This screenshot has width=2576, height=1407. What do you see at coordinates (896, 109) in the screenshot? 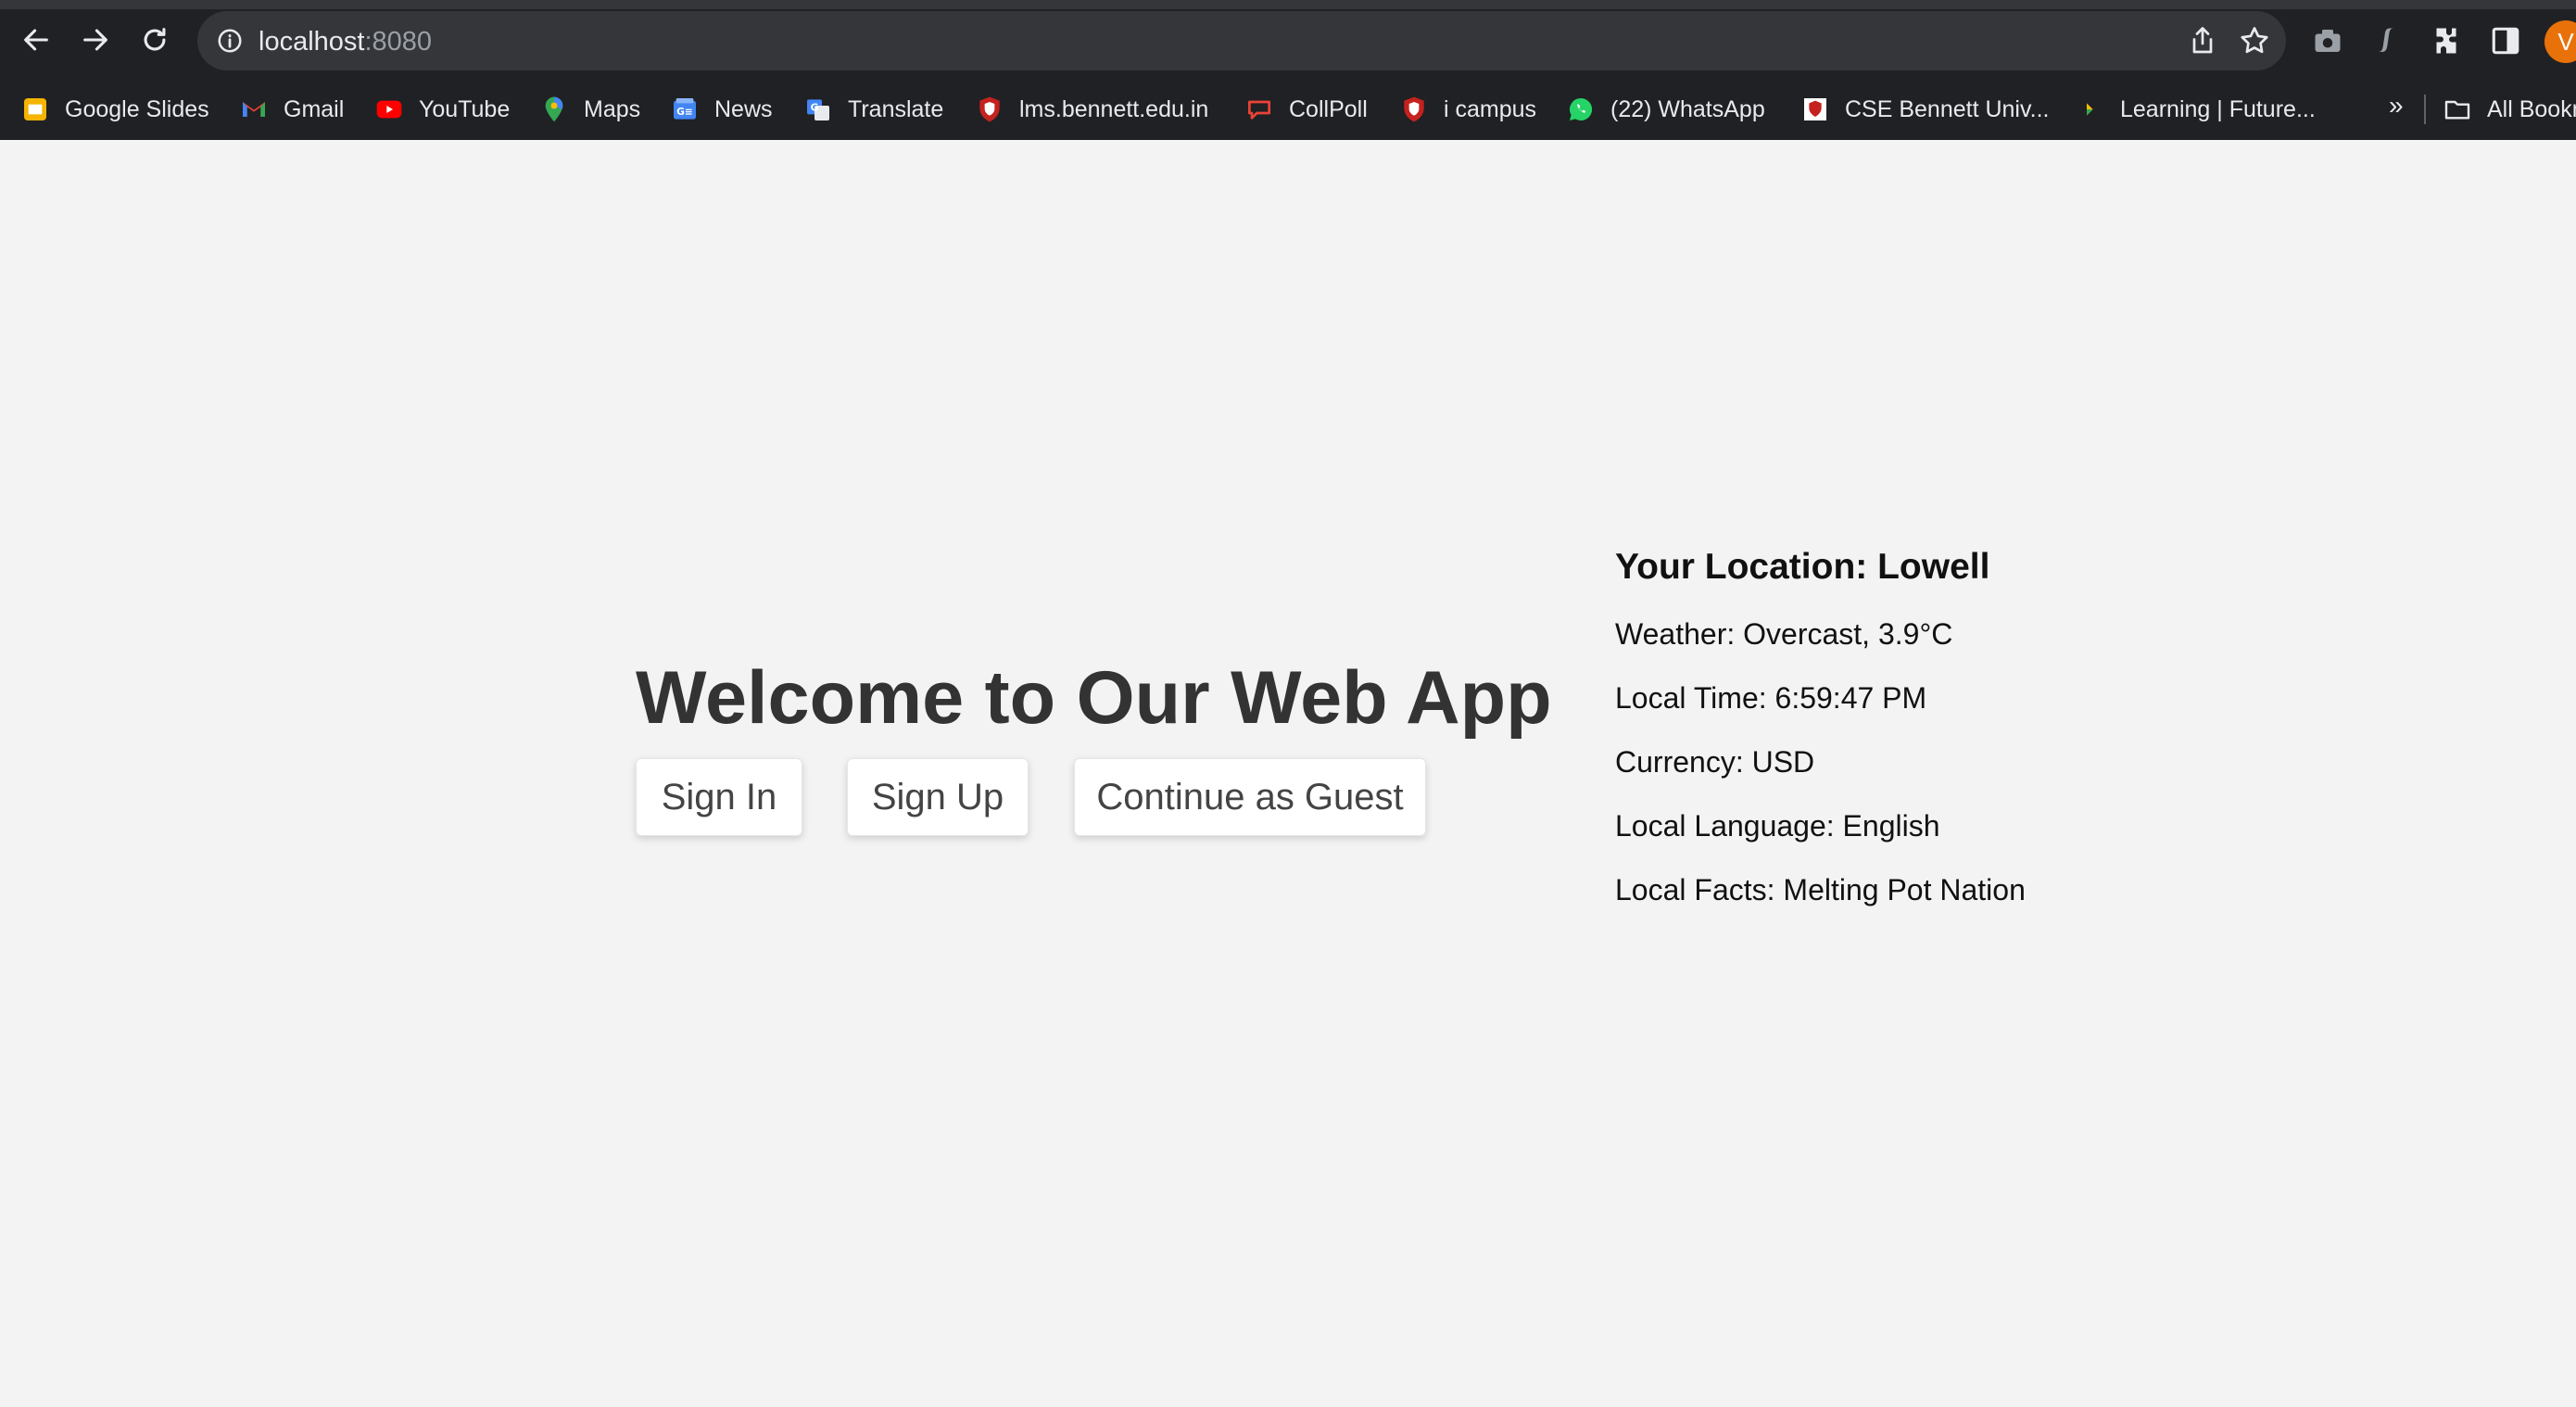
I see `bookmark-label: Translate` at bounding box center [896, 109].